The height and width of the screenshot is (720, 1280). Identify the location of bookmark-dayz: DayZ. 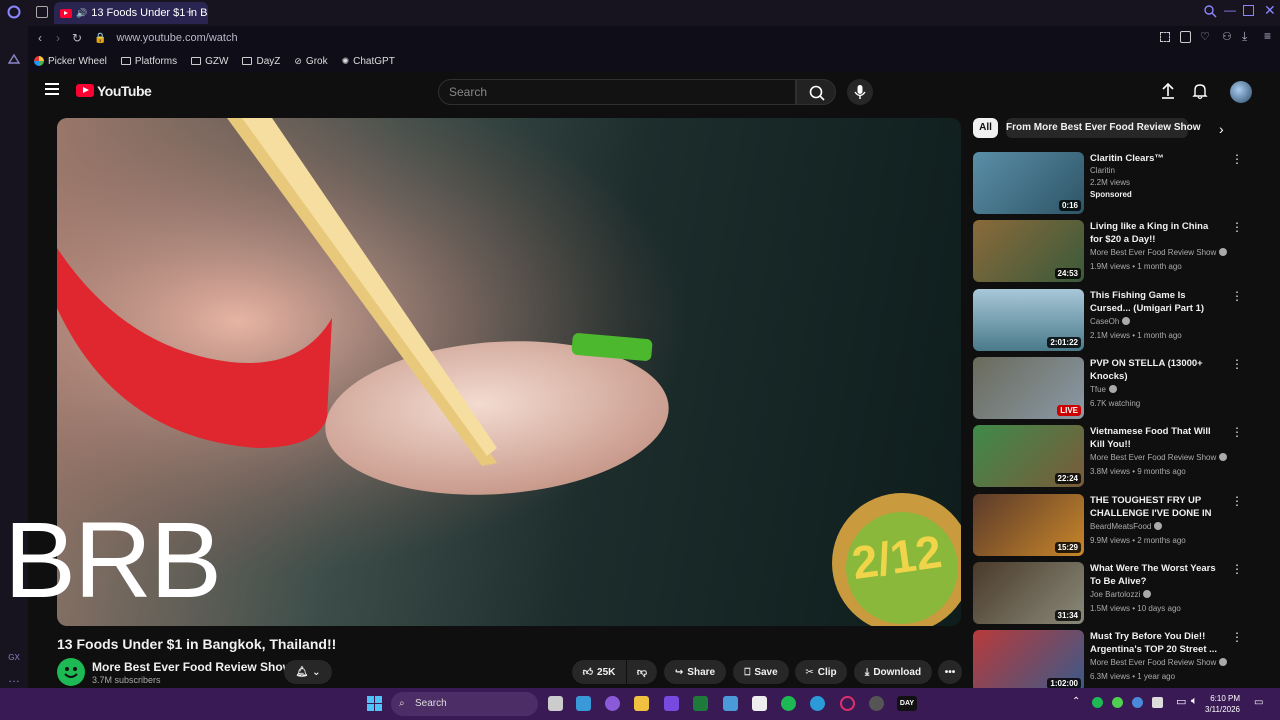
(261, 61).